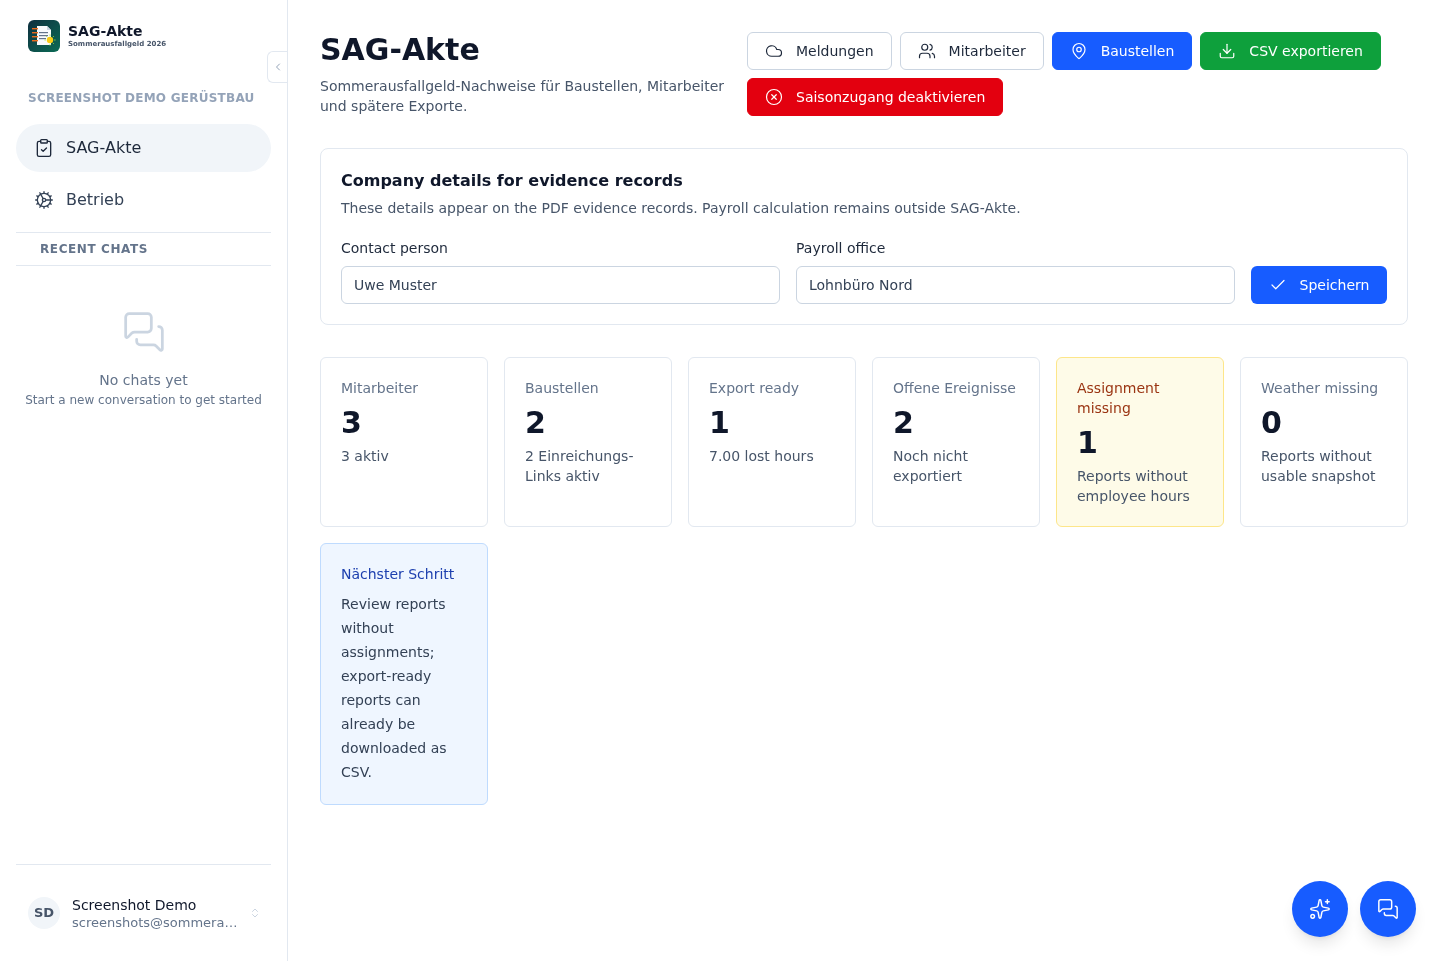  Describe the element at coordinates (954, 388) in the screenshot. I see `stat-label: Offene Ereignisse` at that location.